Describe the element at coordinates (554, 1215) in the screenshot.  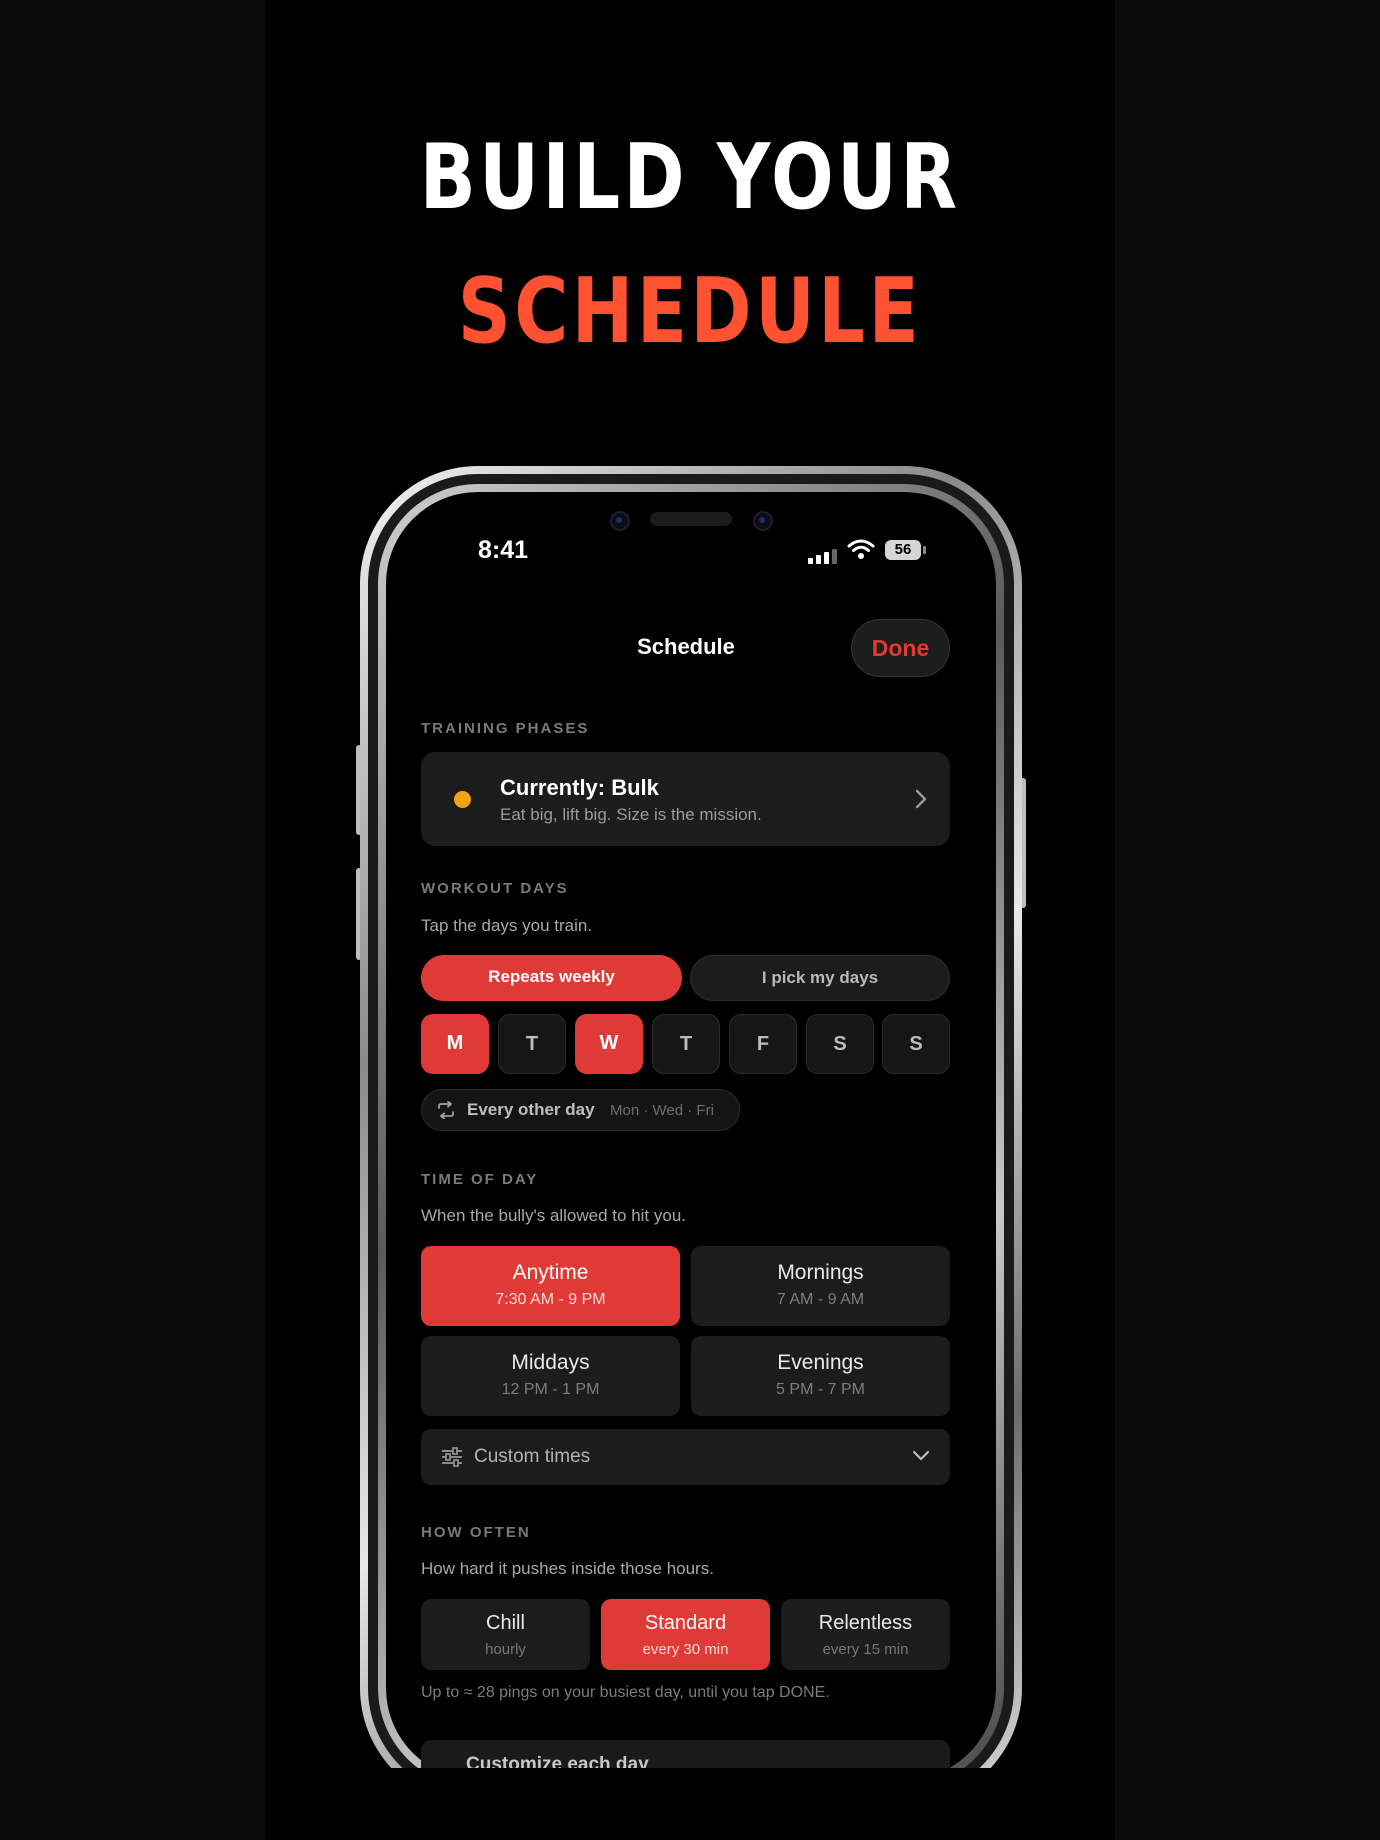
I see `time-of-day-subtitle: When the bully's allowed to hit you.` at that location.